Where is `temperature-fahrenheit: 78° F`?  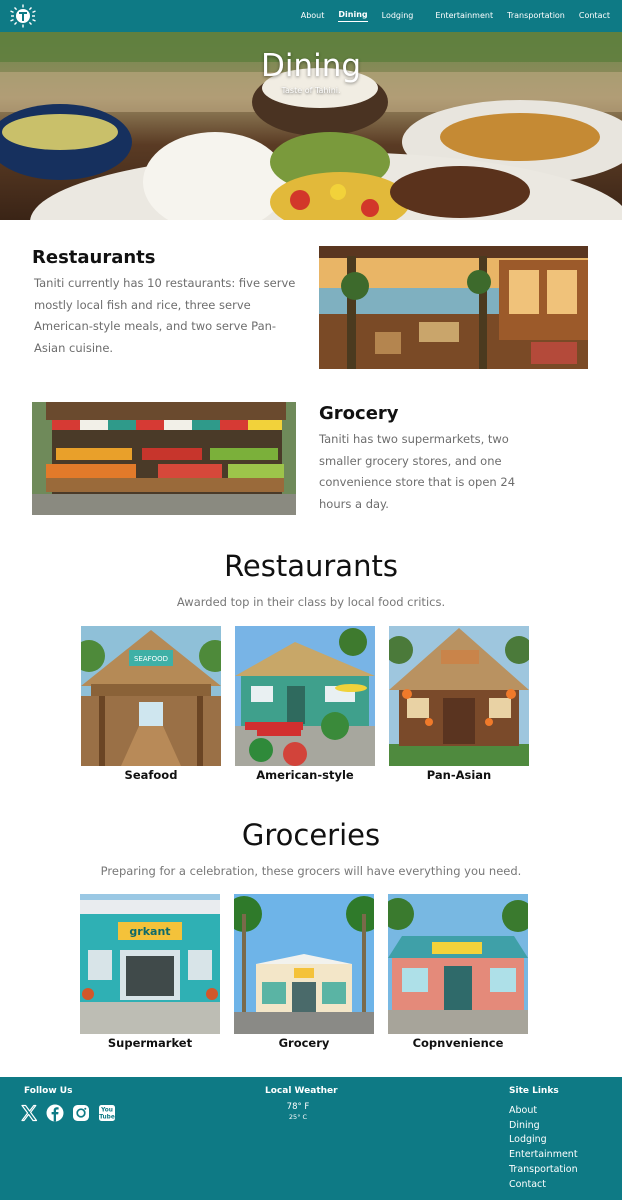
temperature-fahrenheit: 78° F is located at coordinates (298, 1107).